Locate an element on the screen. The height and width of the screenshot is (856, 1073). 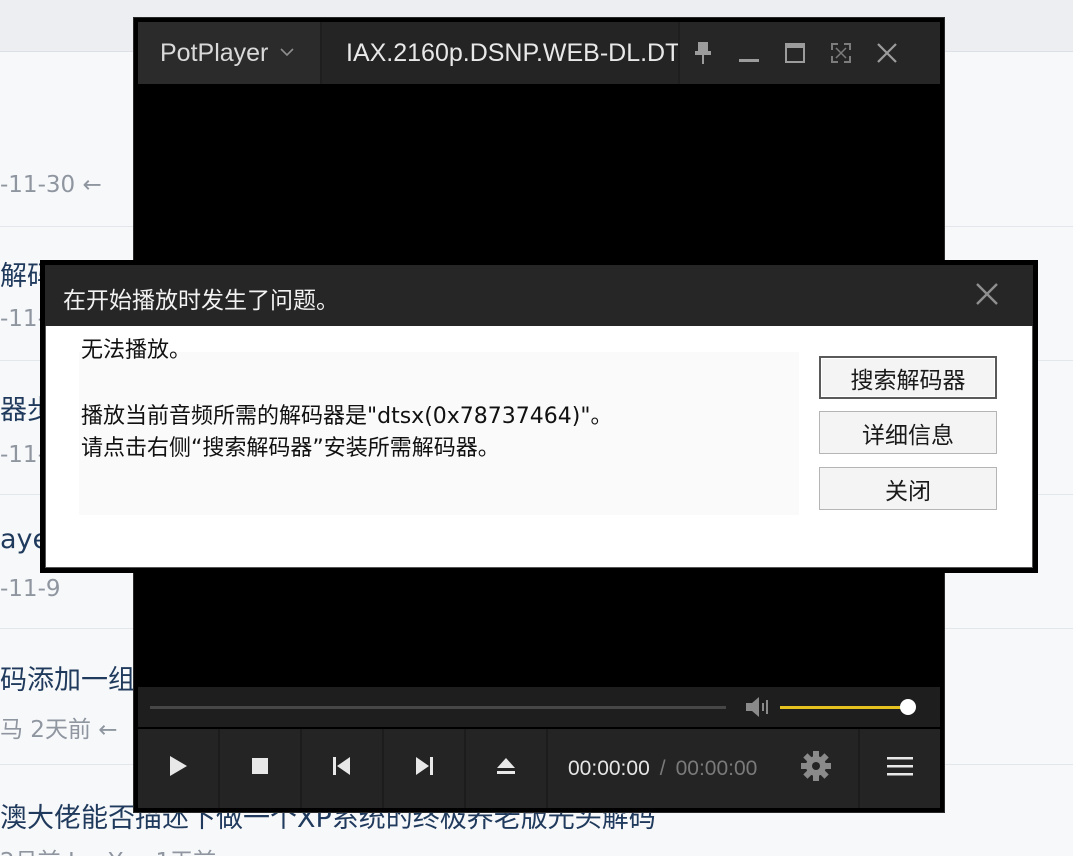
dialog-header: 在开始播放时发生了问题。 is located at coordinates (539, 295).